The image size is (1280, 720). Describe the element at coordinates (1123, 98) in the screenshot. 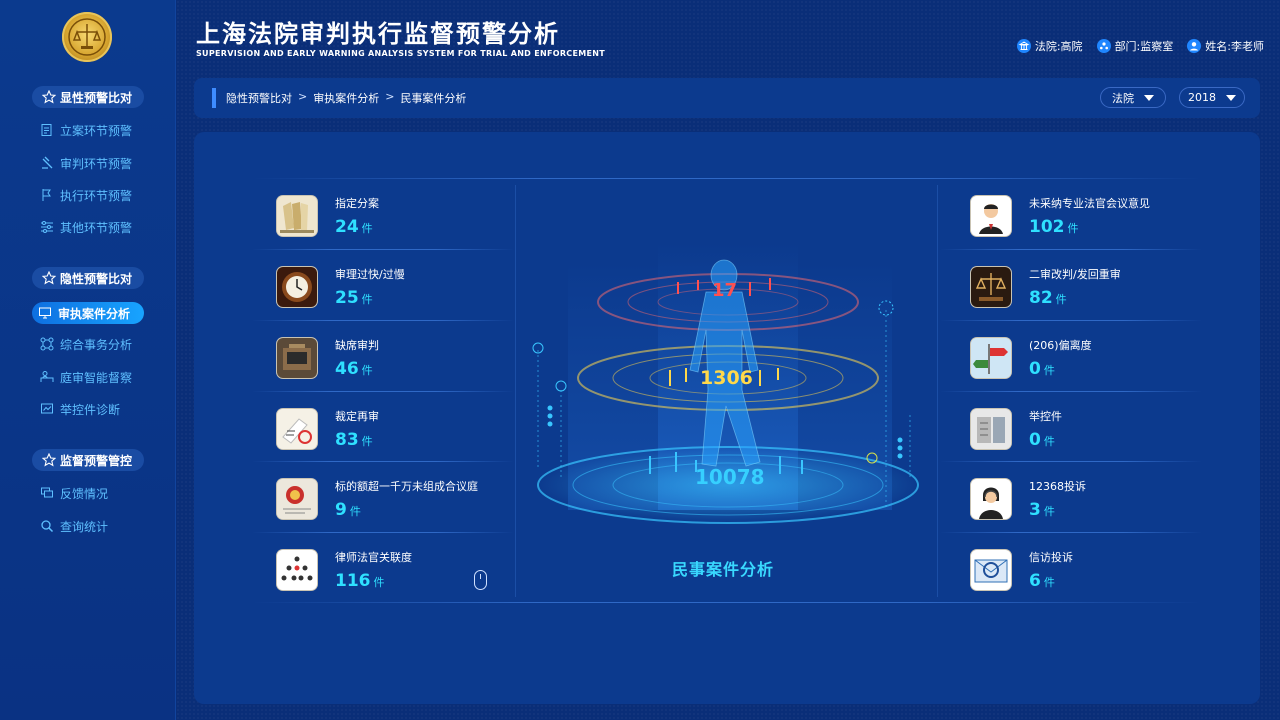

I see `court-select-value: 法院` at that location.